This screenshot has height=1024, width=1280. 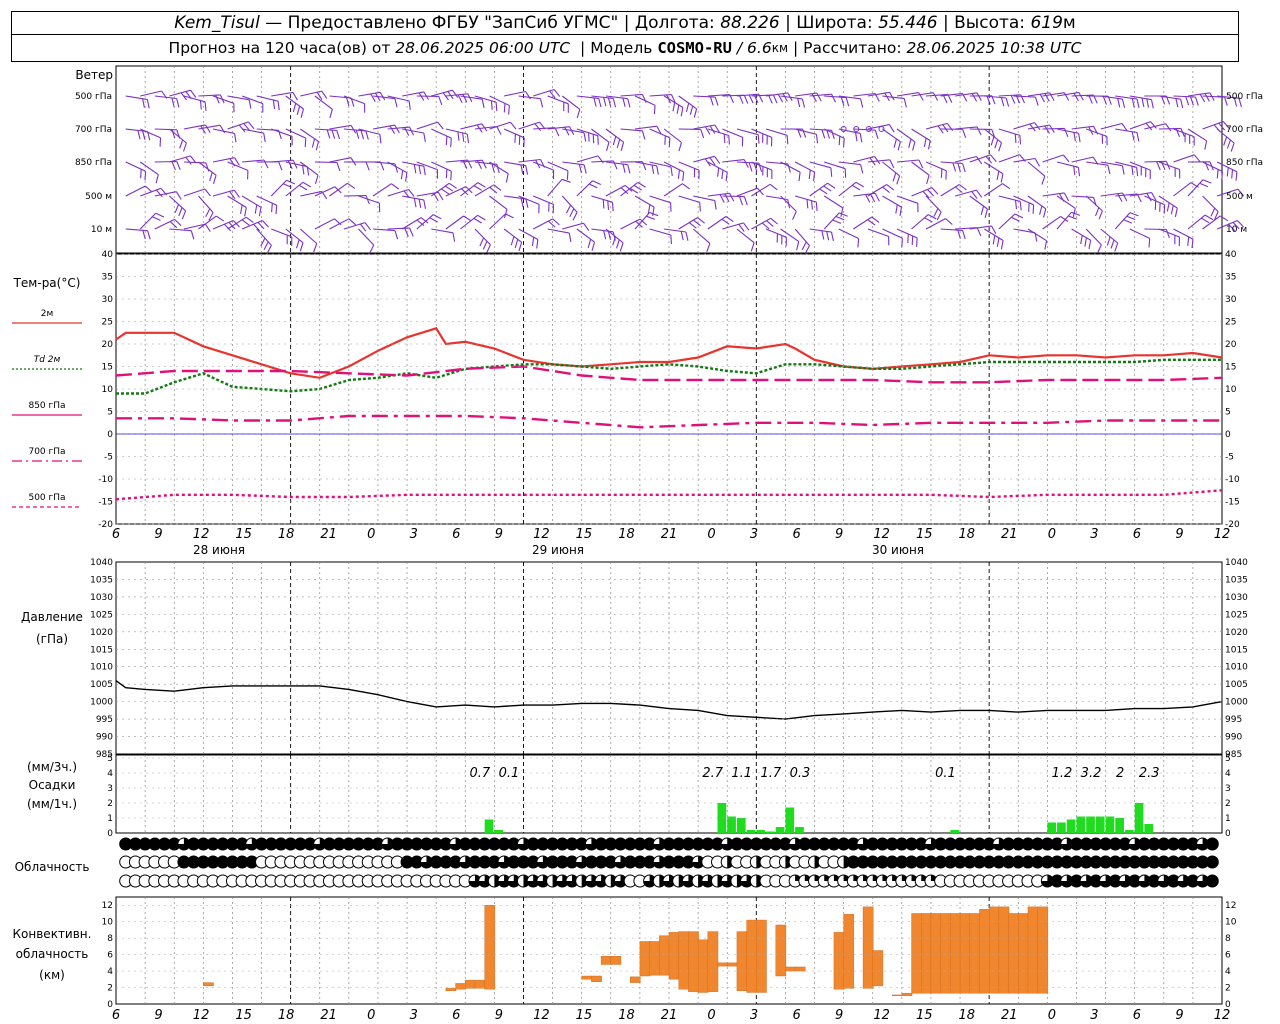 What do you see at coordinates (108, 300) in the screenshot?
I see `temp-tick-left: 30` at bounding box center [108, 300].